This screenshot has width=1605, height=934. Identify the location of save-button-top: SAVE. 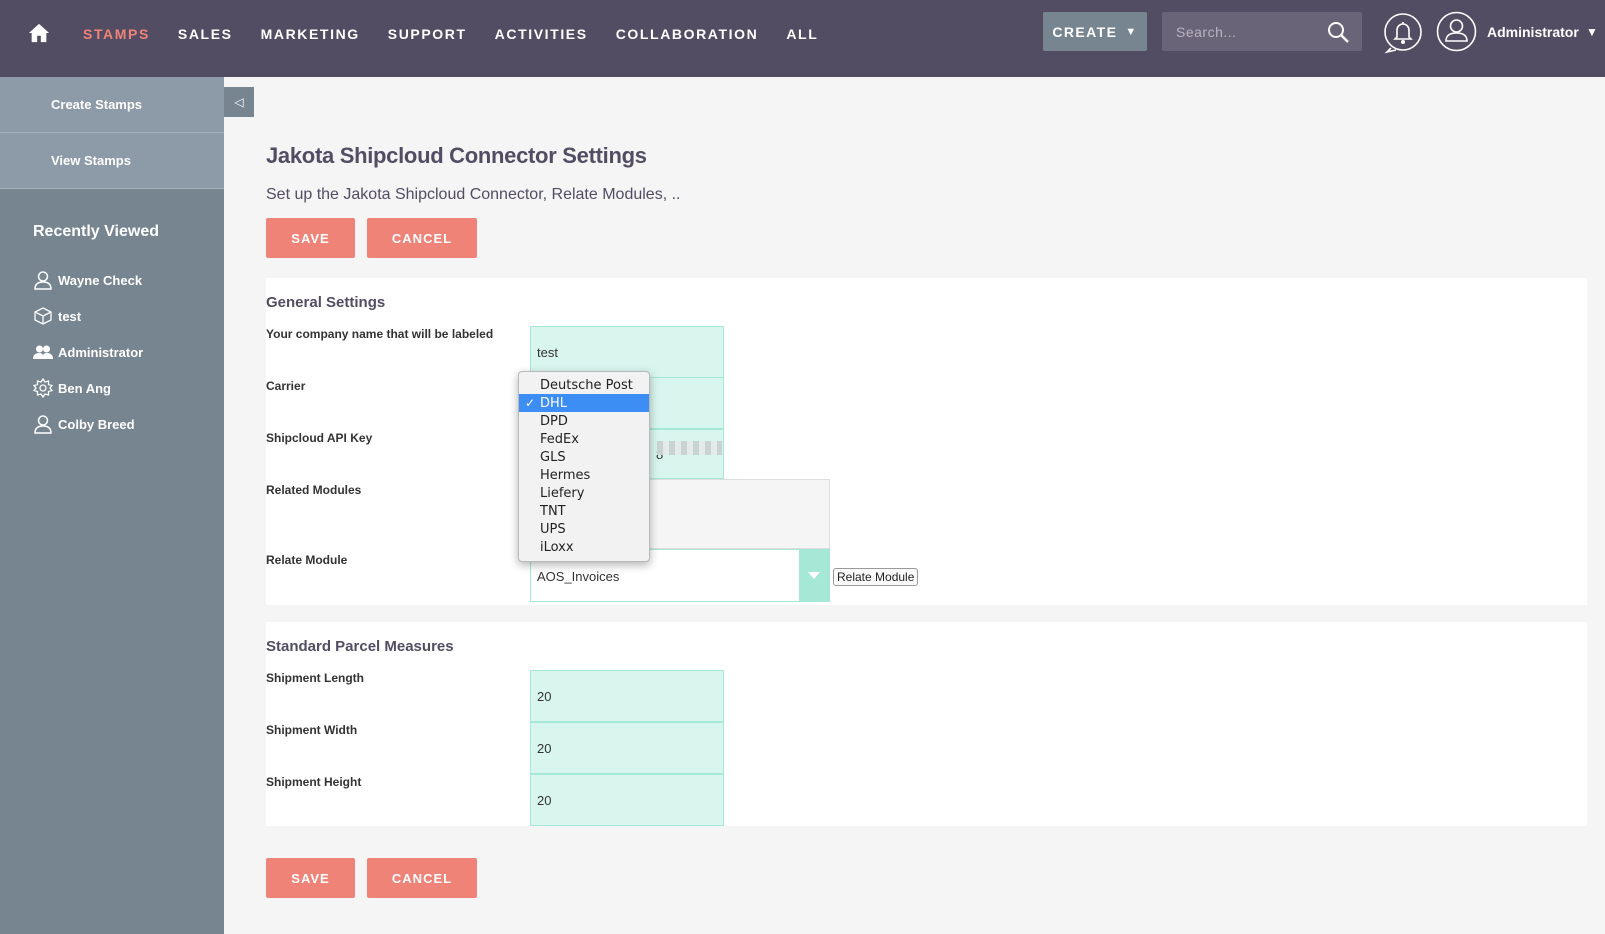
(310, 238).